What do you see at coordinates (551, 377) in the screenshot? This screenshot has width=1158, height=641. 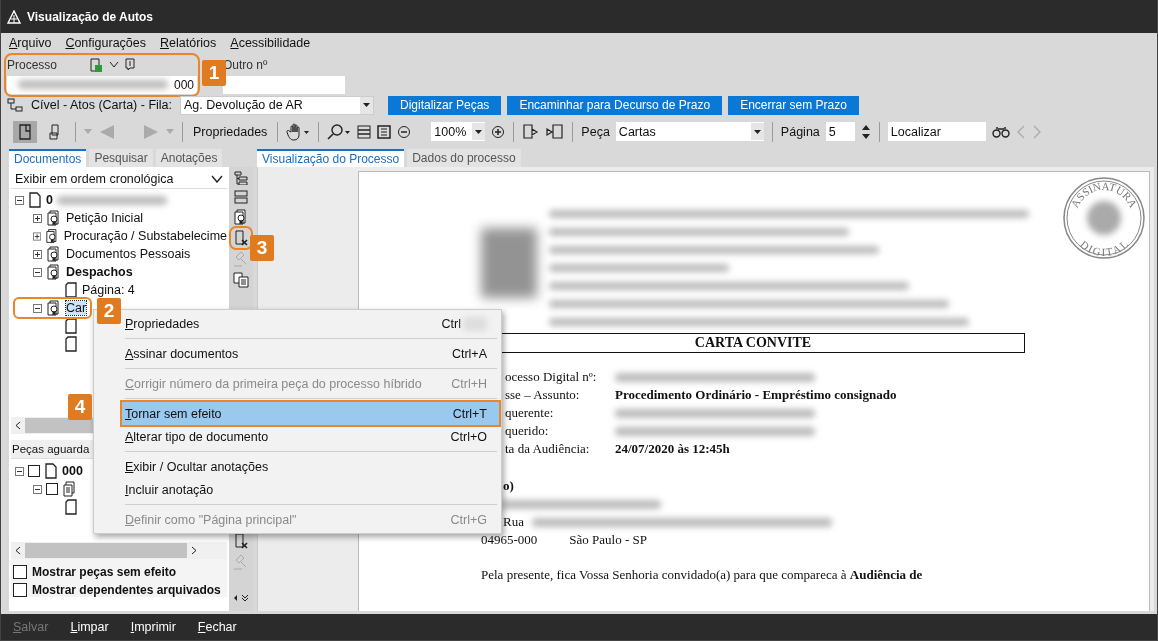 I see `field-label: ocesso Digital nº:` at bounding box center [551, 377].